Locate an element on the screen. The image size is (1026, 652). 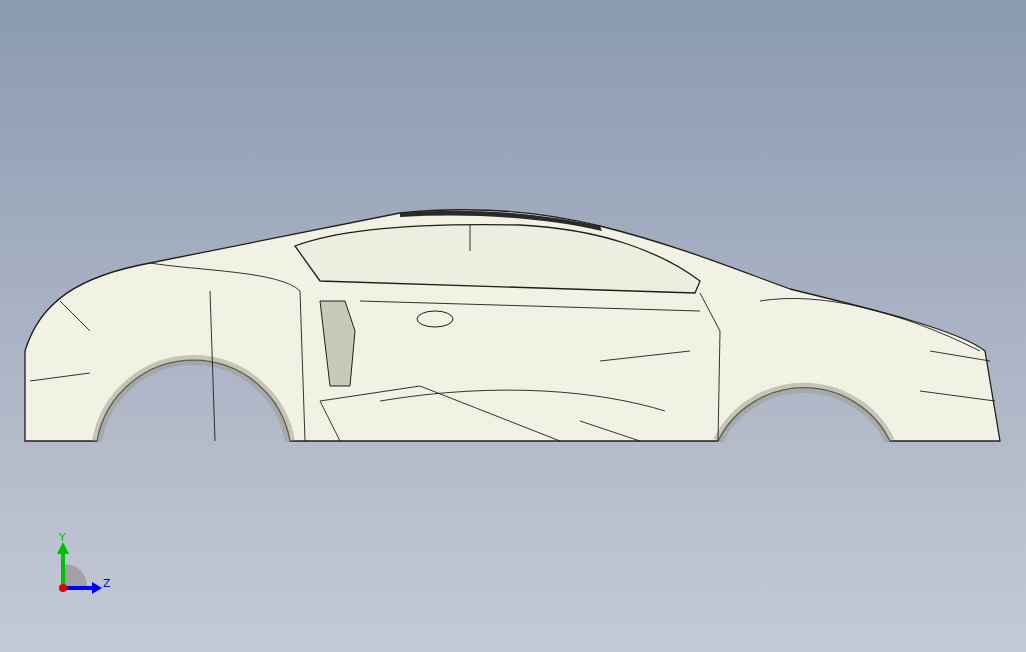
axis-label: Z is located at coordinates (107, 583).